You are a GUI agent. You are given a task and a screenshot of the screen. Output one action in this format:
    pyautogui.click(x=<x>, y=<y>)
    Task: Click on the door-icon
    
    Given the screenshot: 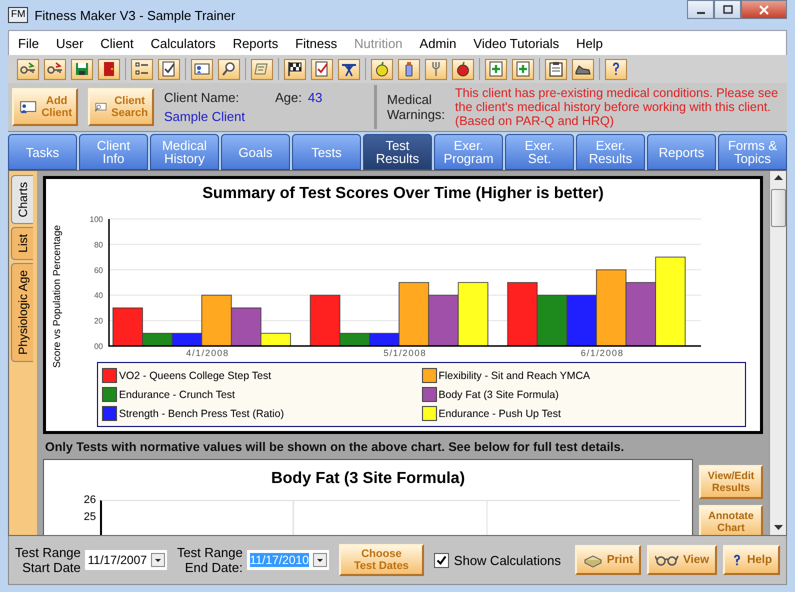 What is the action you would take?
    pyautogui.click(x=109, y=69)
    